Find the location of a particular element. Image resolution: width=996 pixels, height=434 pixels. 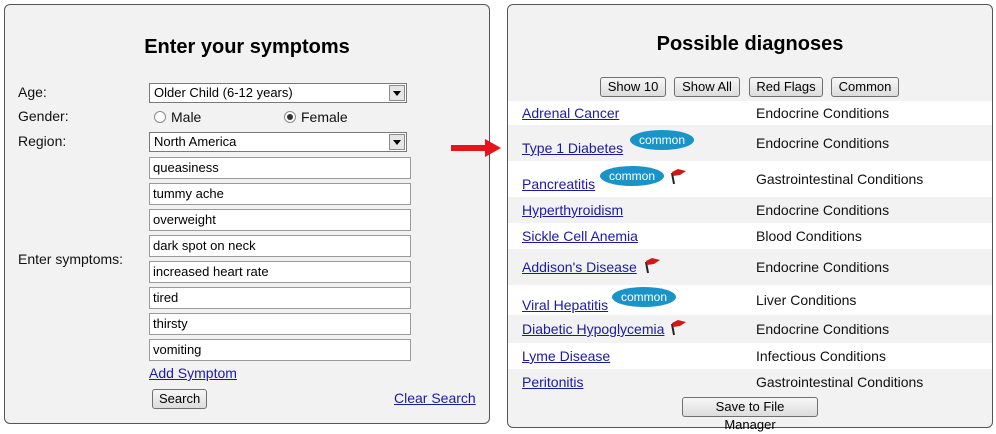

show-10-button: Show 10 is located at coordinates (633, 87).